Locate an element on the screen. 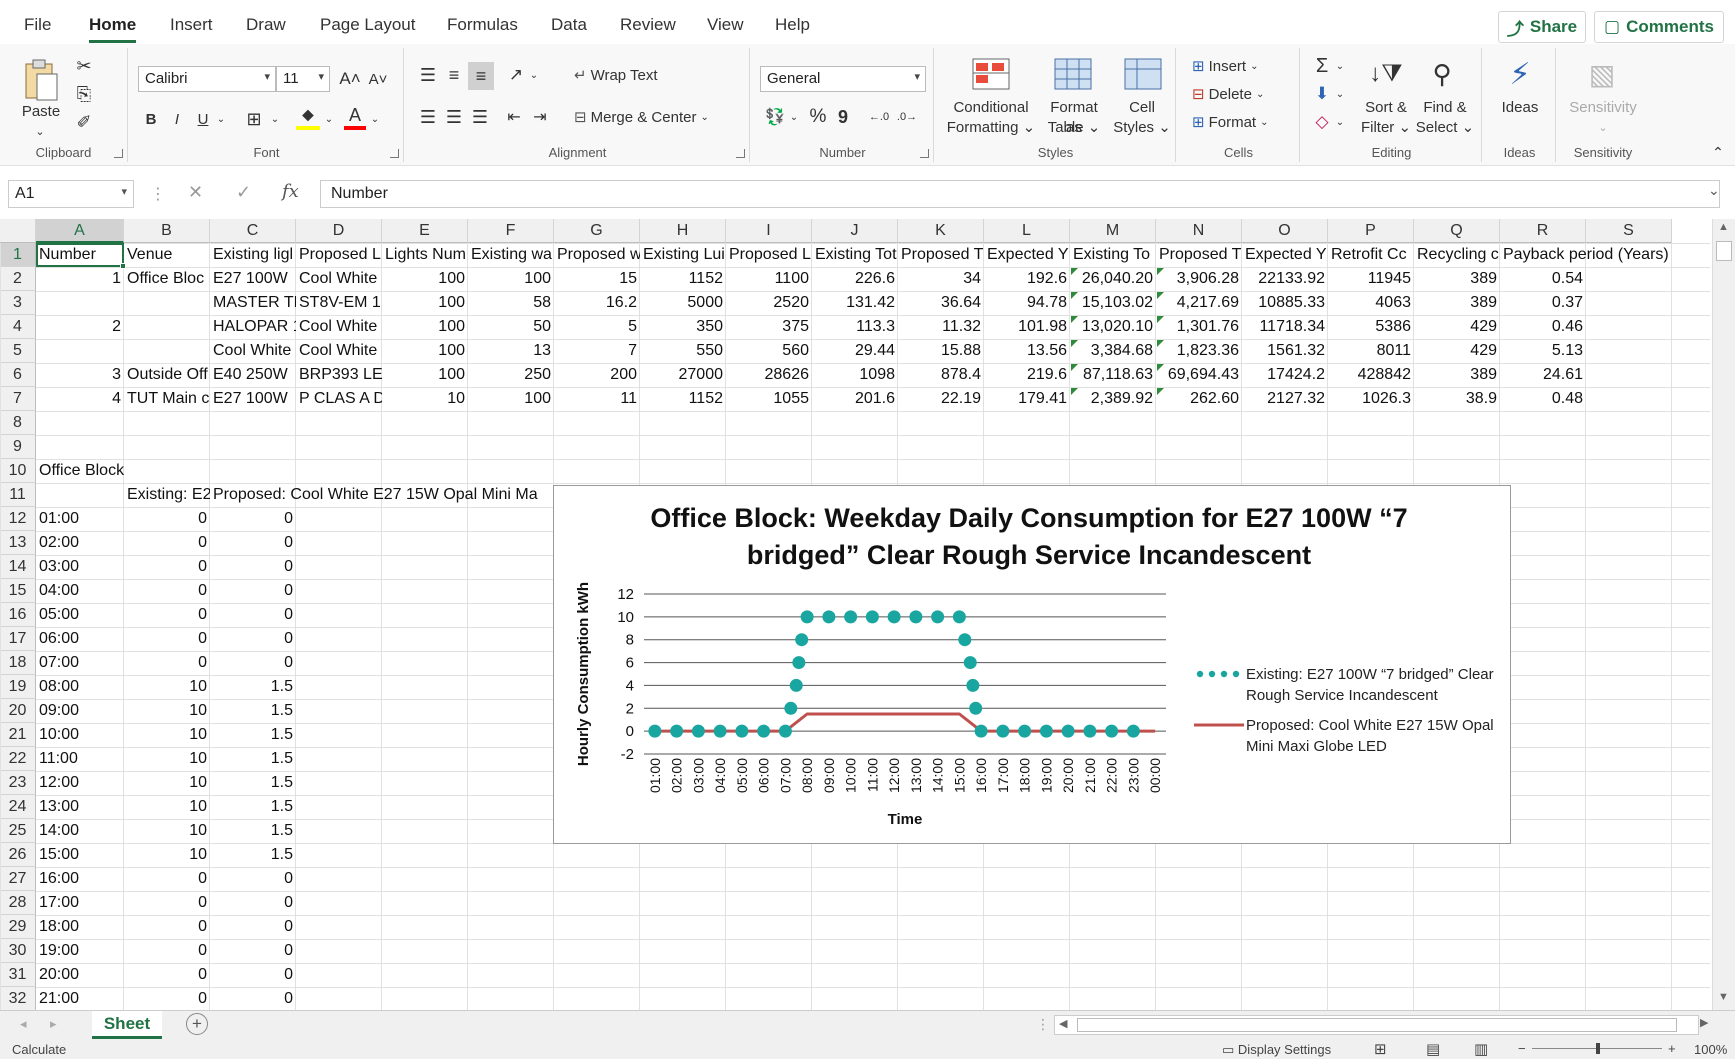 Image resolution: width=1735 pixels, height=1059 pixels. cell: 2,389.92 is located at coordinates (1113, 399).